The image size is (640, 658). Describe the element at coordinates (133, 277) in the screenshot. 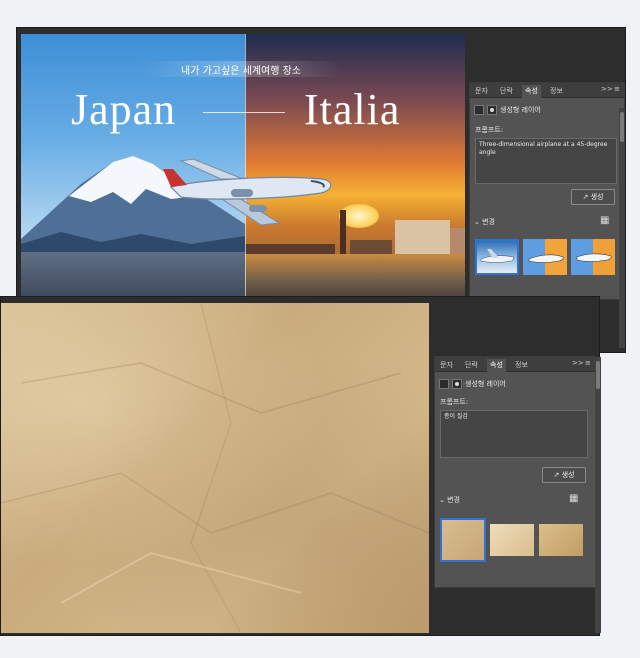

I see `japan-town` at that location.